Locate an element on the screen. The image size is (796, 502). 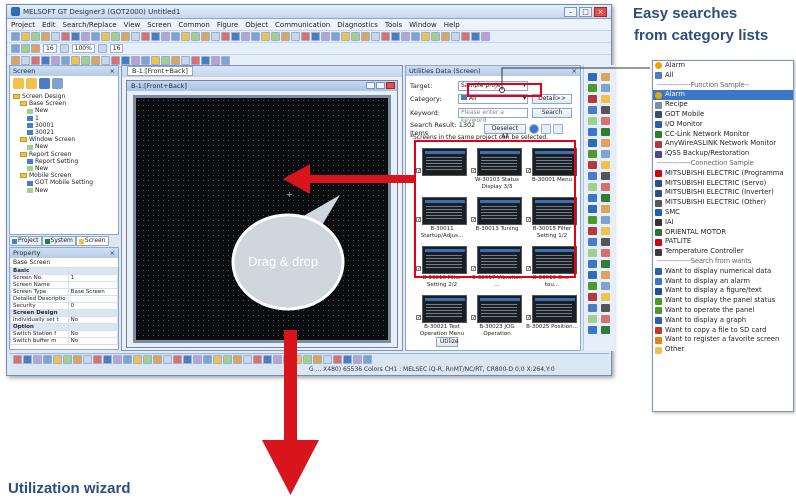
minimize-button: – is located at coordinates (570, 11).